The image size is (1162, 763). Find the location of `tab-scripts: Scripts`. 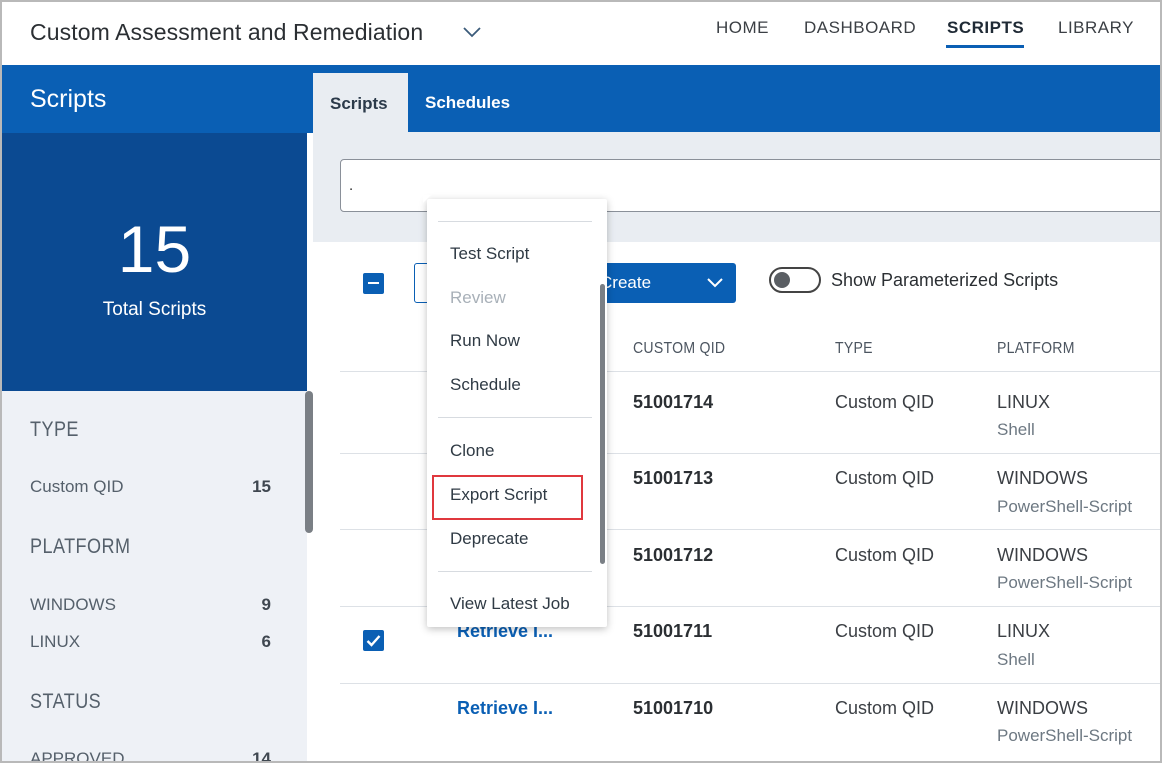

tab-scripts: Scripts is located at coordinates (360, 102).